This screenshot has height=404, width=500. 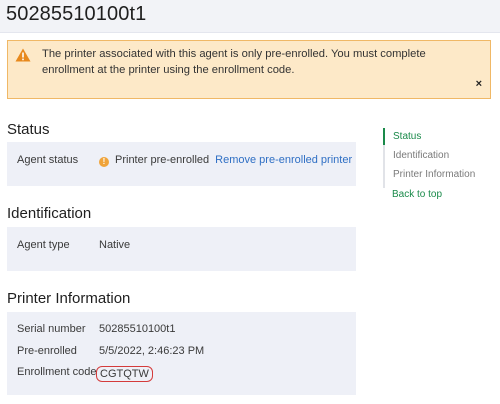 I want to click on page-header: 50285510100t1, so click(x=250, y=16).